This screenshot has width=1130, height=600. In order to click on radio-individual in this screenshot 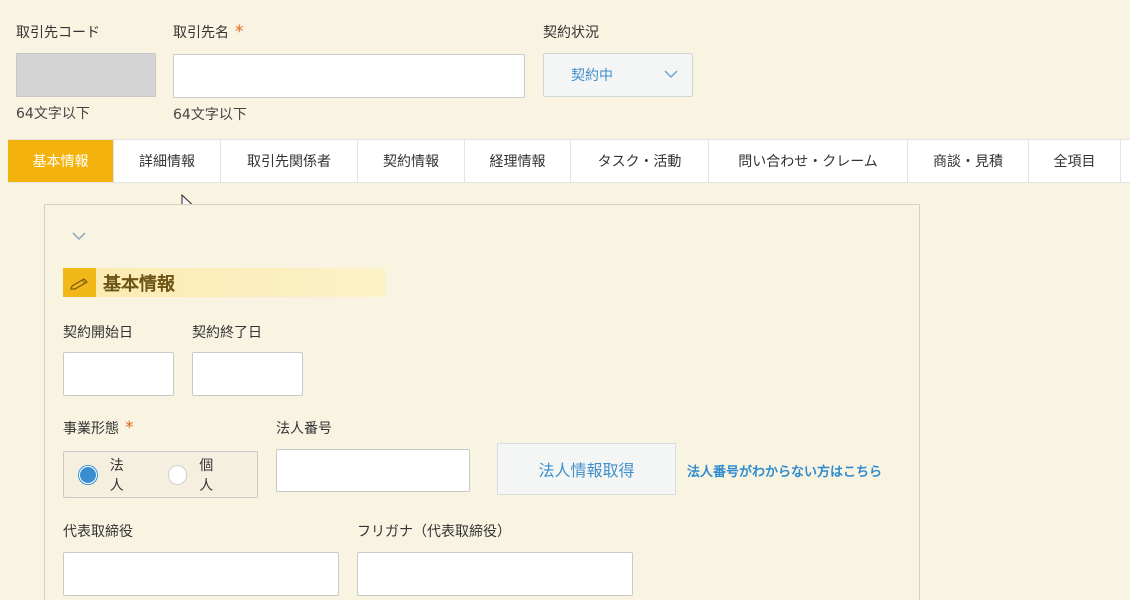, I will do `click(177, 474)`.